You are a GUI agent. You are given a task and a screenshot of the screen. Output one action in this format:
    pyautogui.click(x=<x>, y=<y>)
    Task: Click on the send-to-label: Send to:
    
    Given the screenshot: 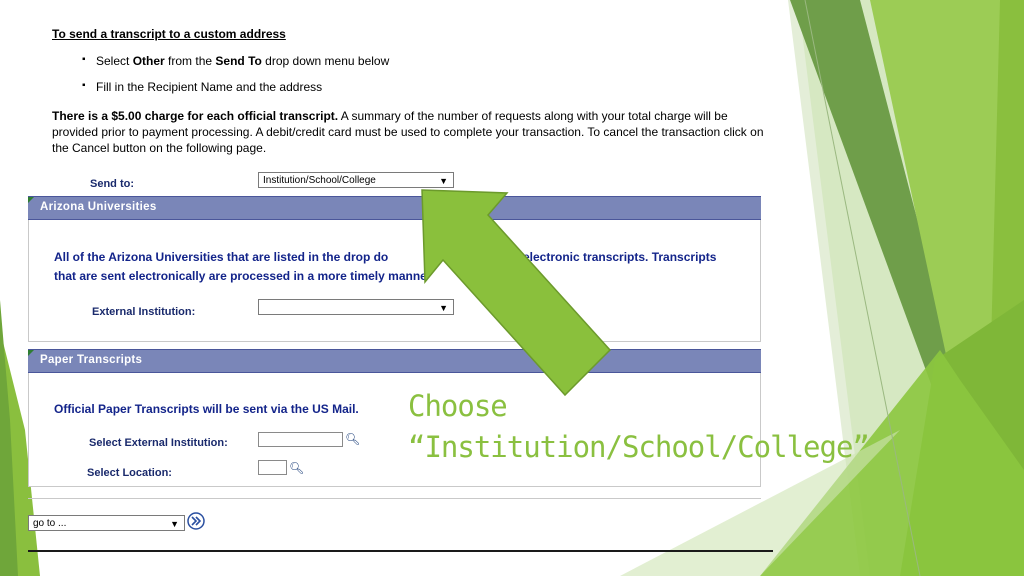 What is the action you would take?
    pyautogui.click(x=112, y=184)
    